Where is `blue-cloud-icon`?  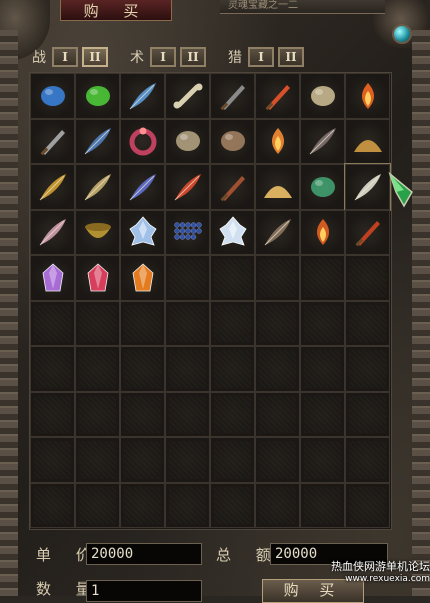 blue-cloud-icon is located at coordinates (52, 95).